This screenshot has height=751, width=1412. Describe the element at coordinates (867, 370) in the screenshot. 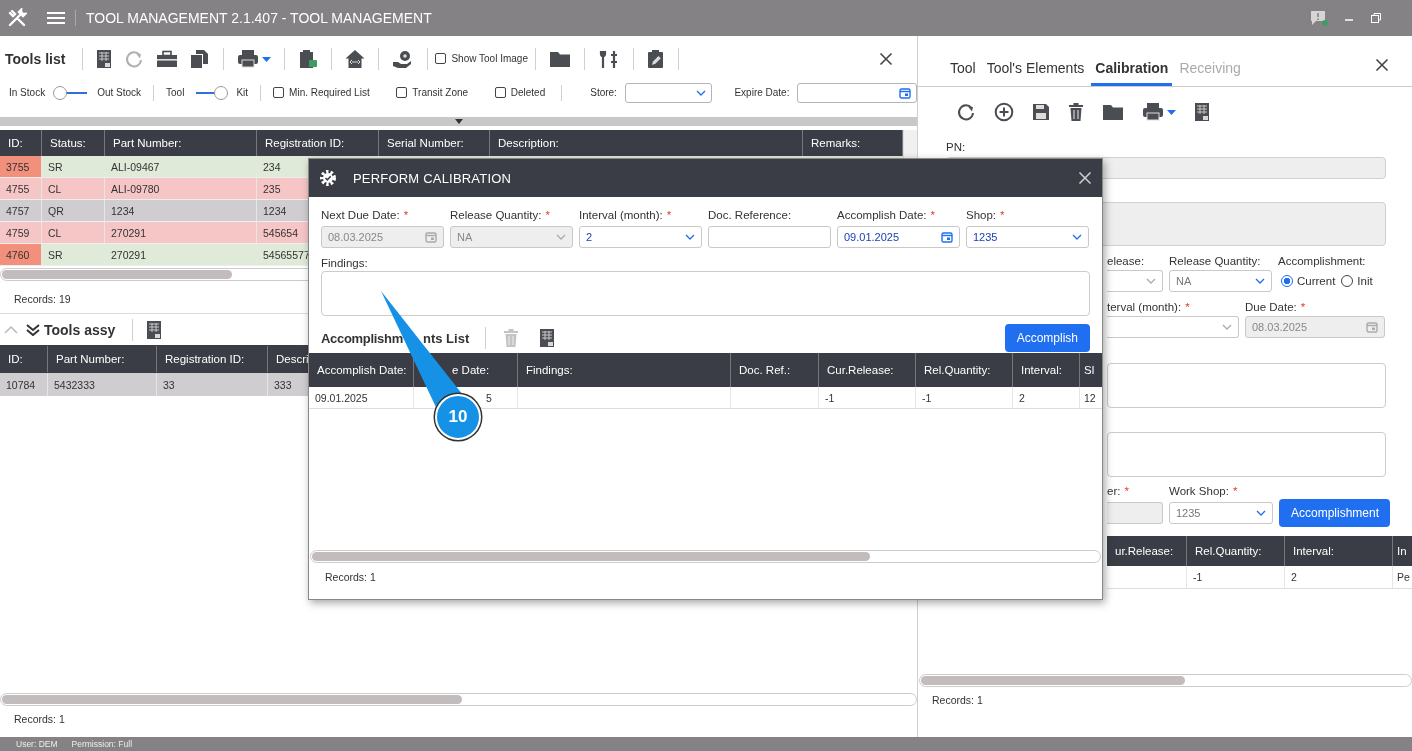

I see `column-header: Cur.Release:` at that location.